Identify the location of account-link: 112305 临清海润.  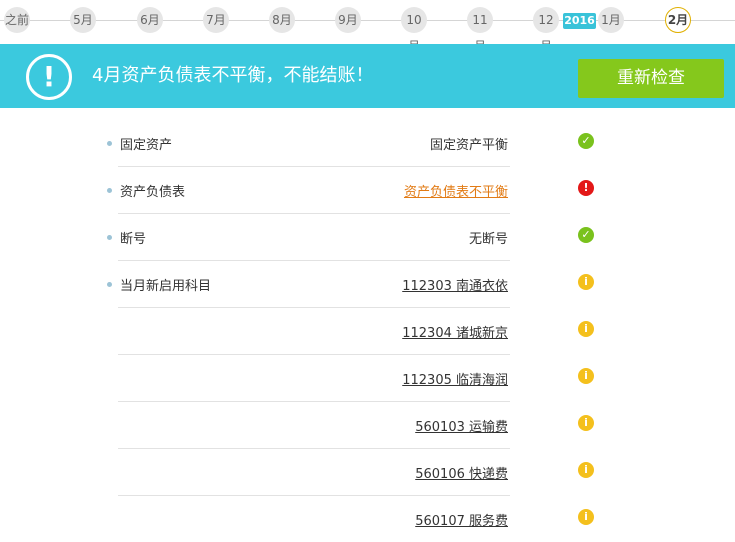
(455, 378).